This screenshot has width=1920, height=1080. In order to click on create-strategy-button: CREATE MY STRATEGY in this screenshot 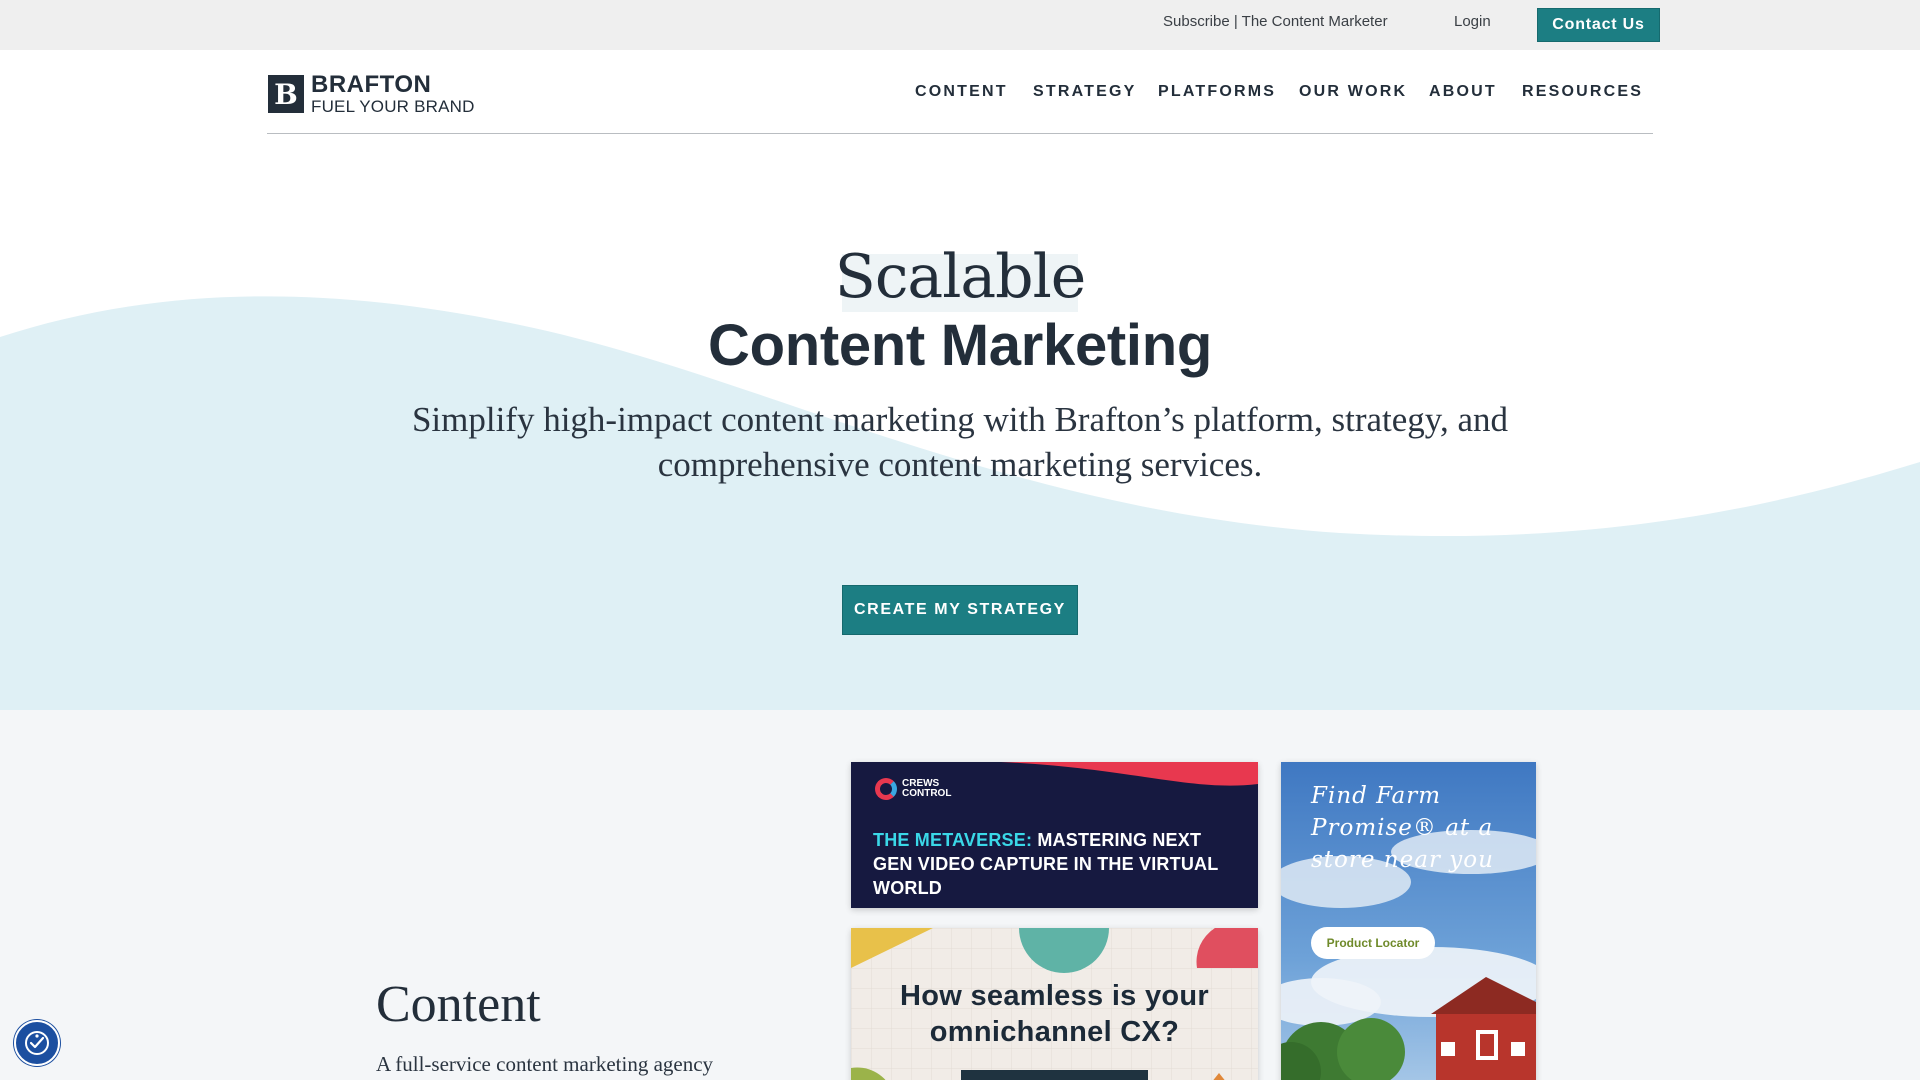, I will do `click(960, 610)`.